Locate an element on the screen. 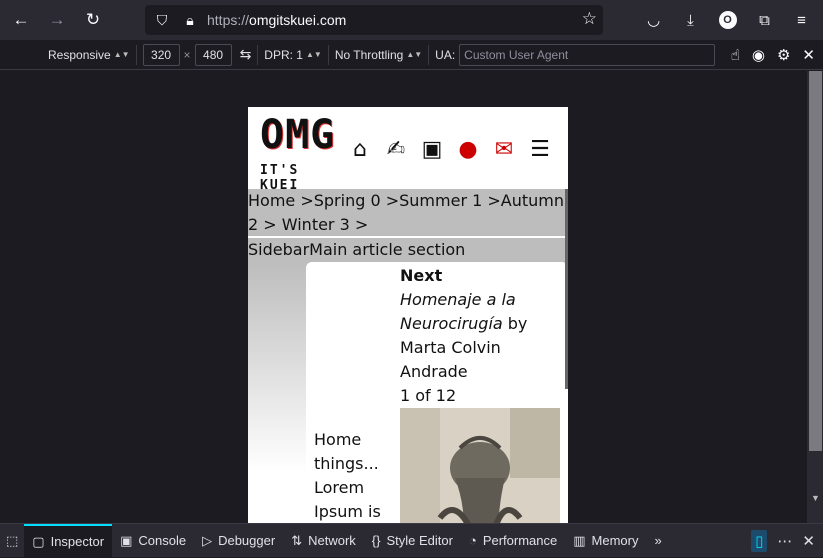 The height and width of the screenshot is (558, 823). more-options-icon: ⋯ is located at coordinates (784, 541).